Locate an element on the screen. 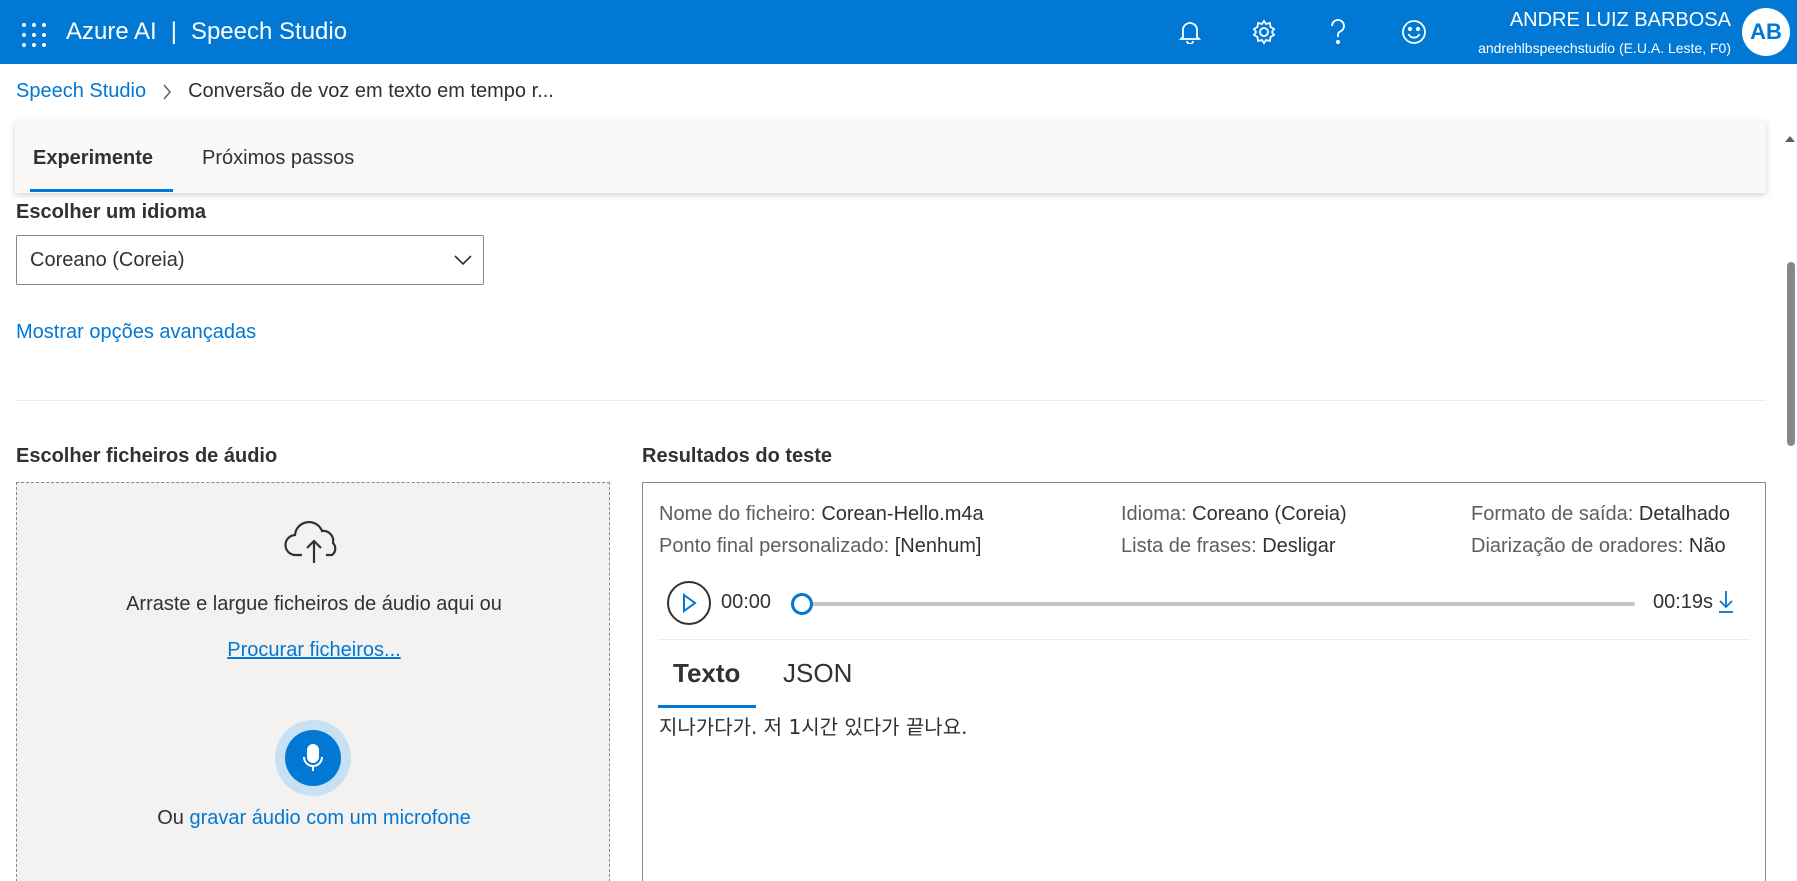 The image size is (1797, 881). help-icon is located at coordinates (1338, 32).